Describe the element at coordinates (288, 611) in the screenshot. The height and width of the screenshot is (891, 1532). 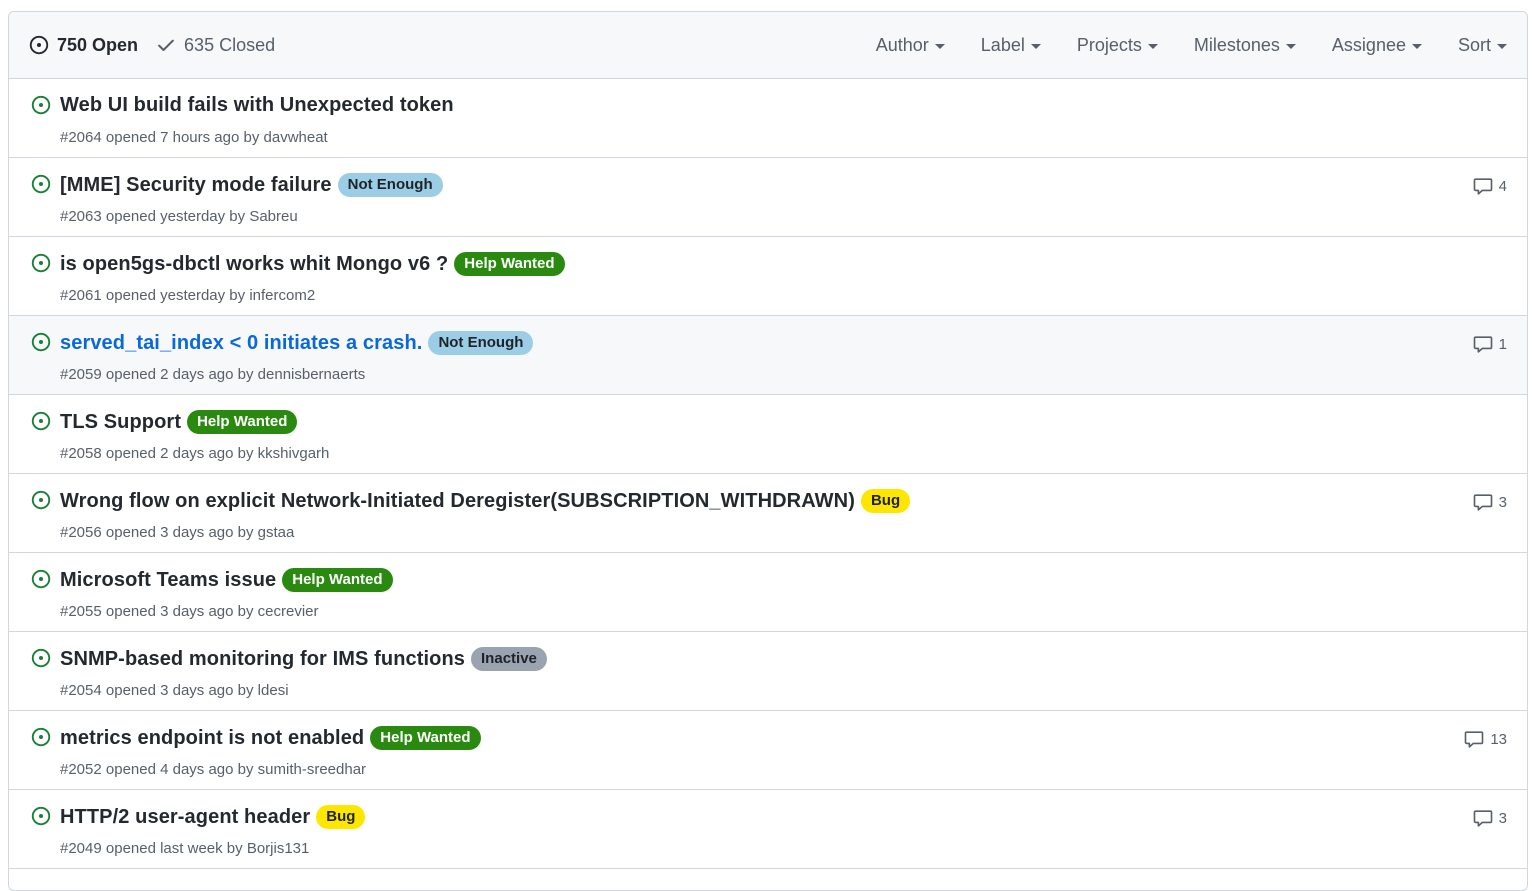
I see `issue-author-link: cecrevier` at that location.